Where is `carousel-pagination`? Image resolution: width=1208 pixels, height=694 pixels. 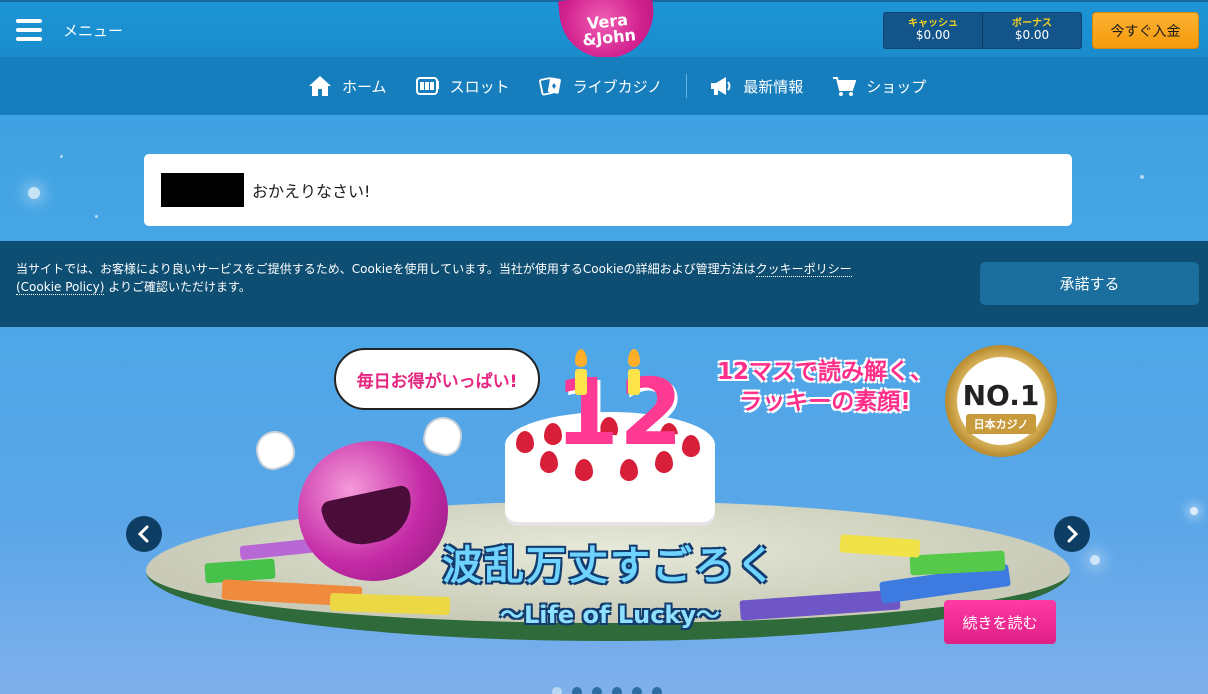 carousel-pagination is located at coordinates (612, 690).